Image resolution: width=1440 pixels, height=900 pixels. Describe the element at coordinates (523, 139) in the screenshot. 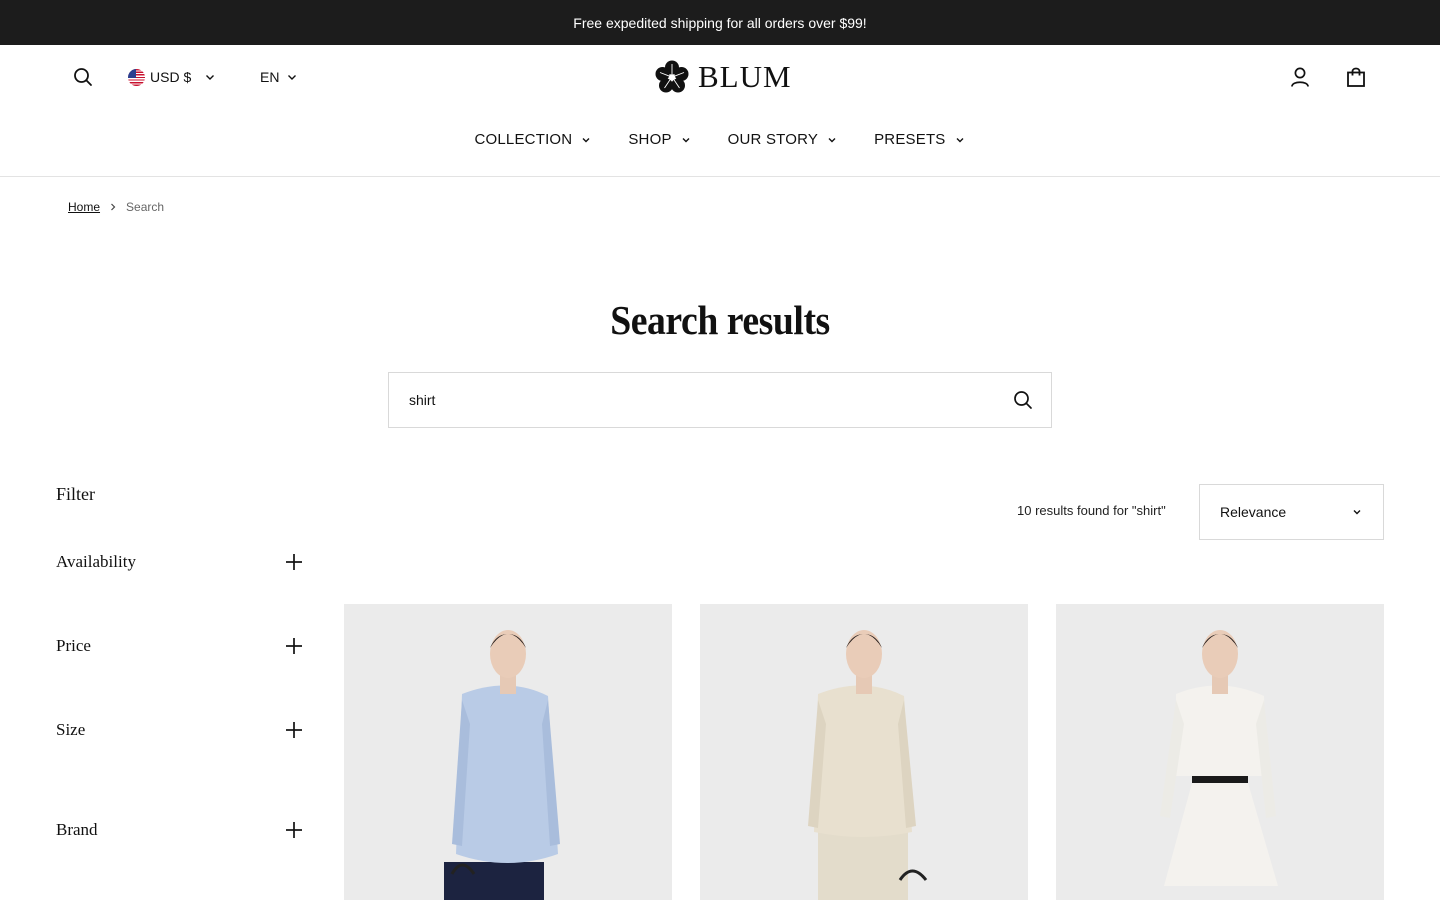

I see `nav-label: COLLECTION` at that location.